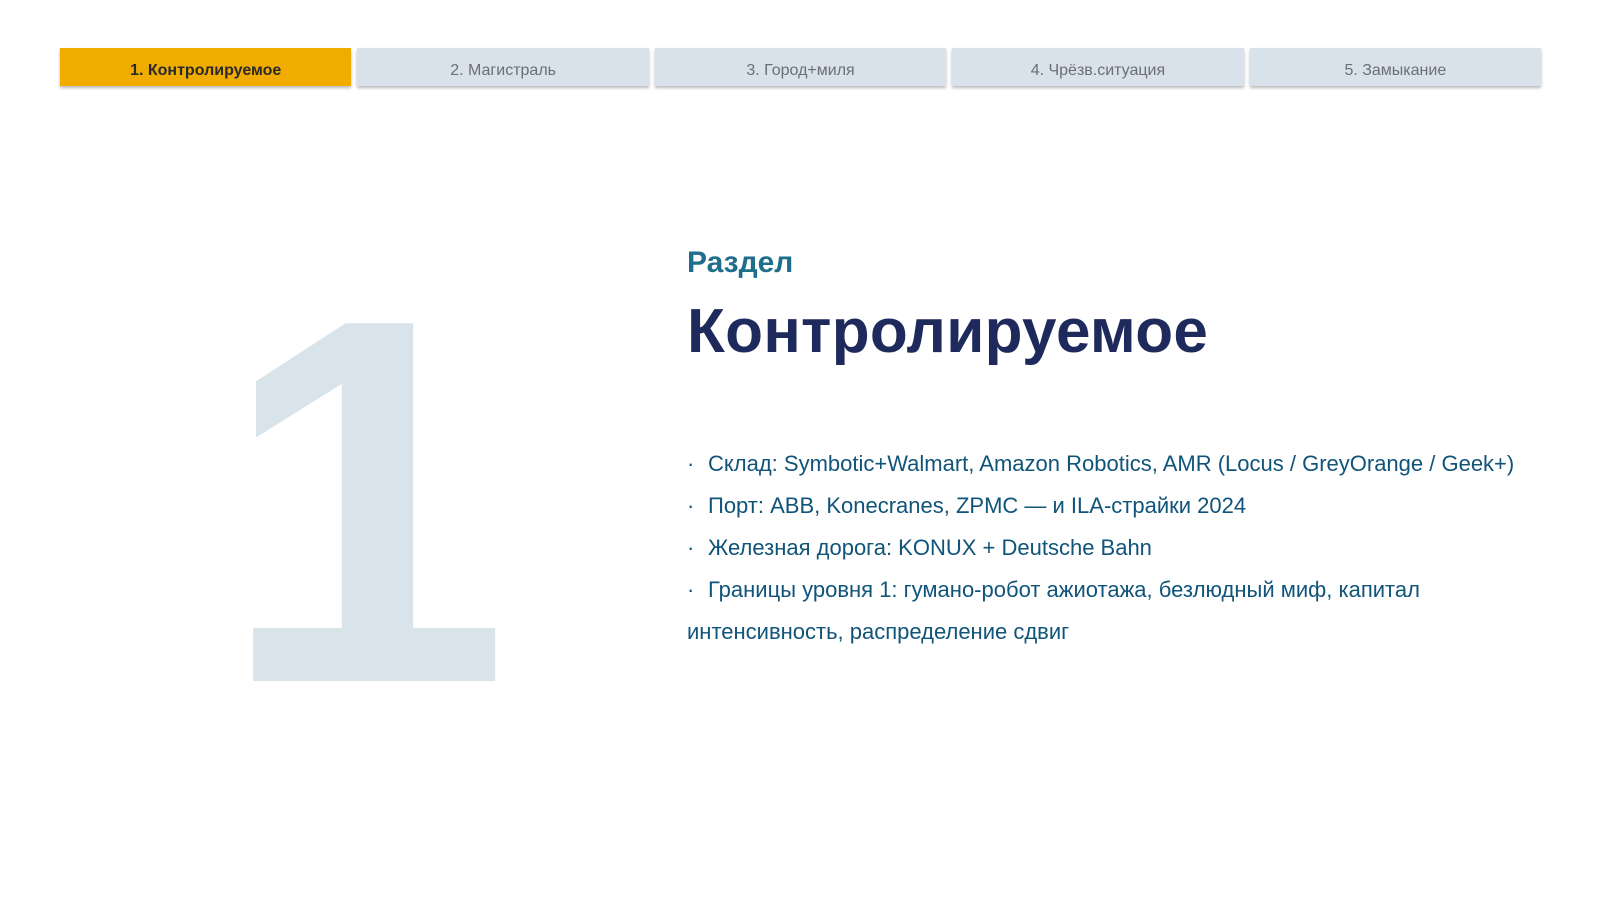 The image size is (1600, 900). Describe the element at coordinates (1098, 70) in the screenshot. I see `tab-label: 4. Чрёзв.ситуация` at that location.